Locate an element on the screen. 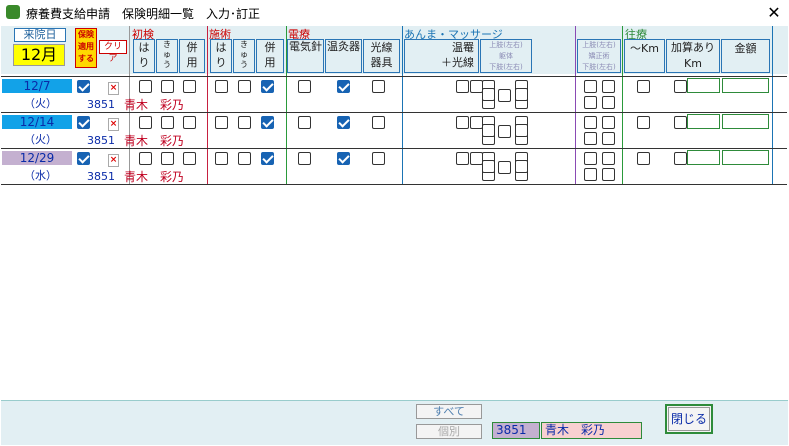 This screenshot has height=446, width=789. travel-extra-header: 加算あり Km is located at coordinates (693, 56).